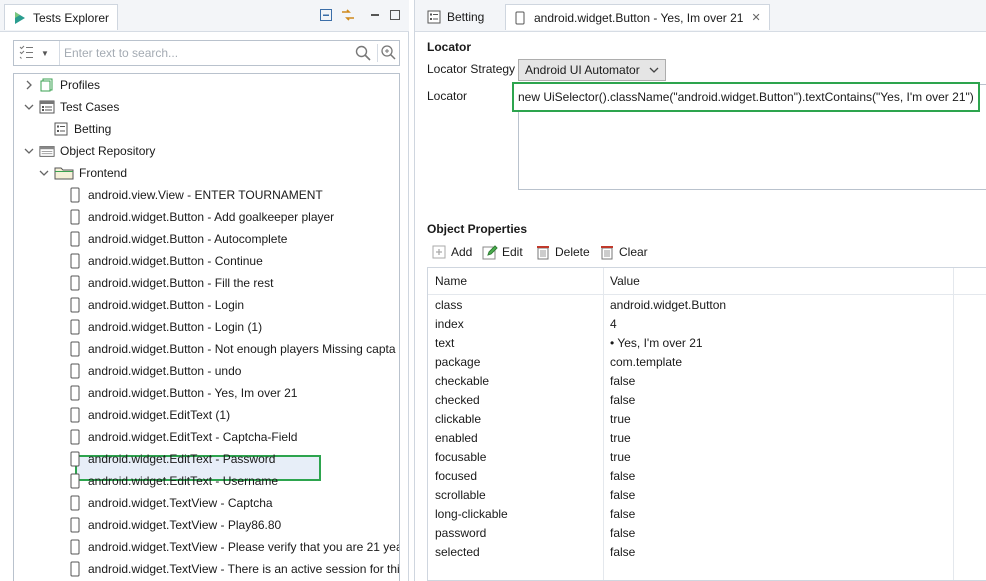 Image resolution: width=986 pixels, height=581 pixels. I want to click on locator-label: Locator, so click(447, 96).